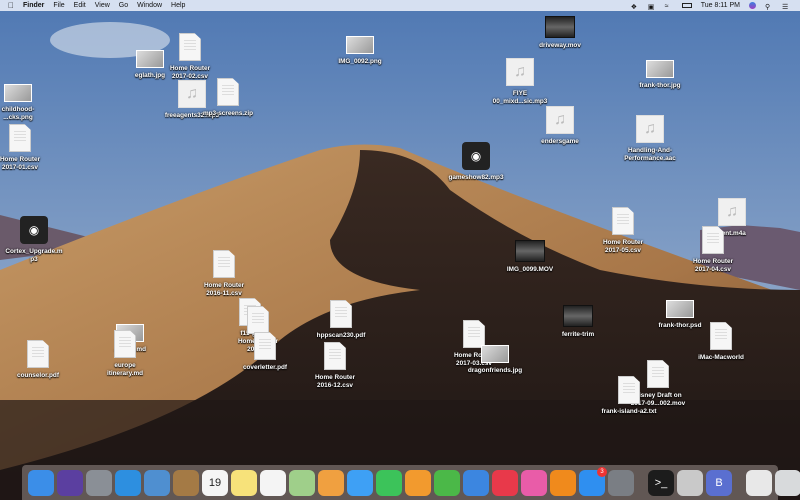 The height and width of the screenshot is (500, 800). What do you see at coordinates (80, 5) in the screenshot?
I see `menu-edit: Edit` at bounding box center [80, 5].